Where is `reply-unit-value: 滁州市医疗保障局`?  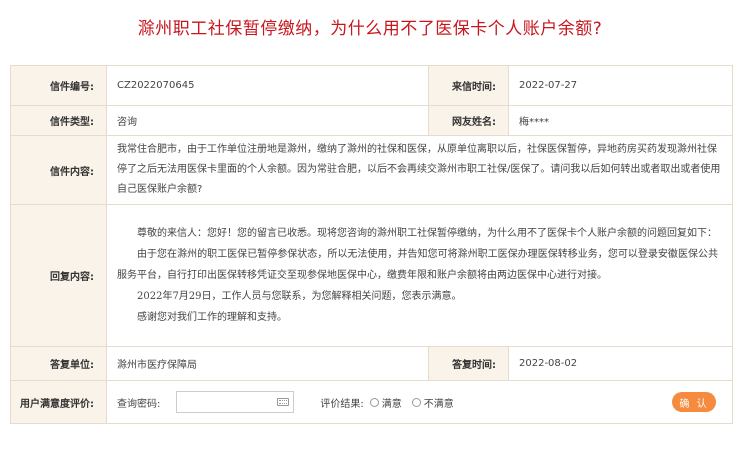
reply-unit-value: 滁州市医疗保障局 is located at coordinates (267, 363).